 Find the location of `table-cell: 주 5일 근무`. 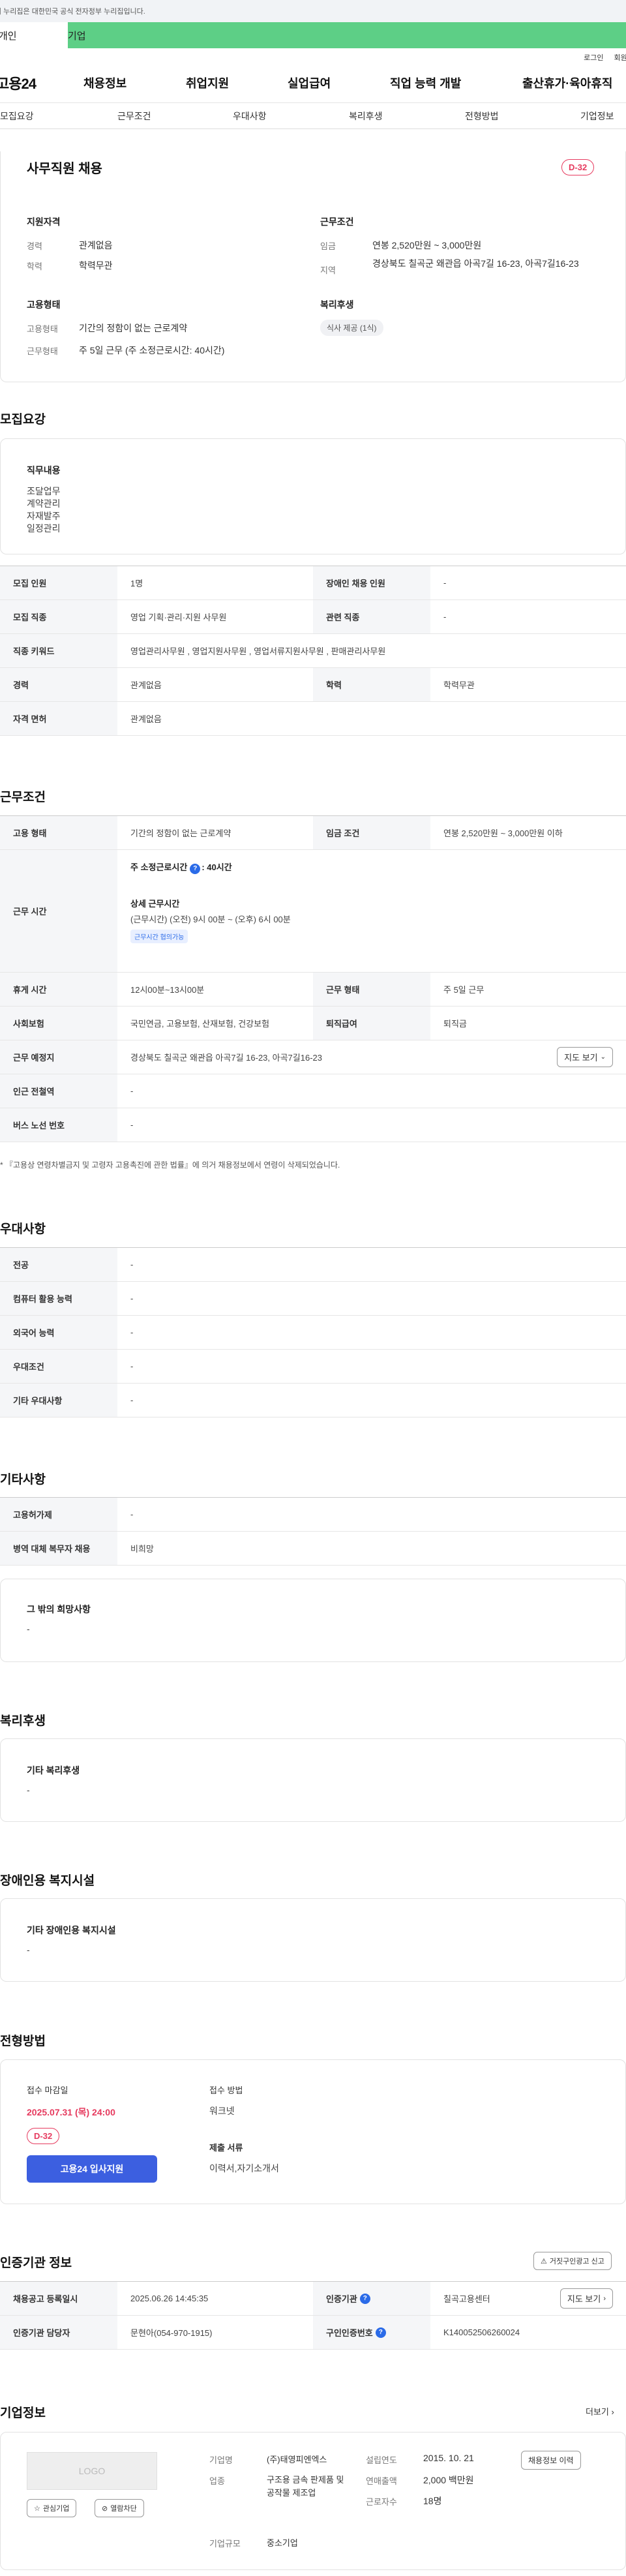

table-cell: 주 5일 근무 is located at coordinates (463, 990).